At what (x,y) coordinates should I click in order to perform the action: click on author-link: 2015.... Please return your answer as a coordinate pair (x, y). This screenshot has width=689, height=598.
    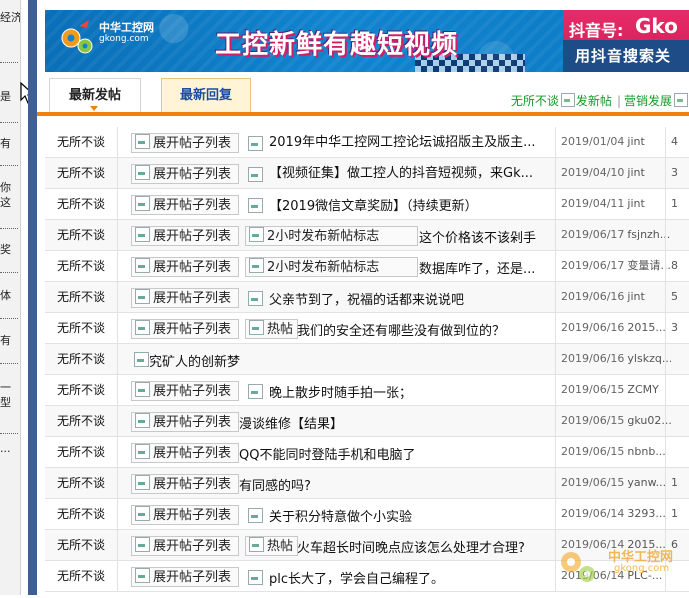
    Looking at the image, I should click on (646, 327).